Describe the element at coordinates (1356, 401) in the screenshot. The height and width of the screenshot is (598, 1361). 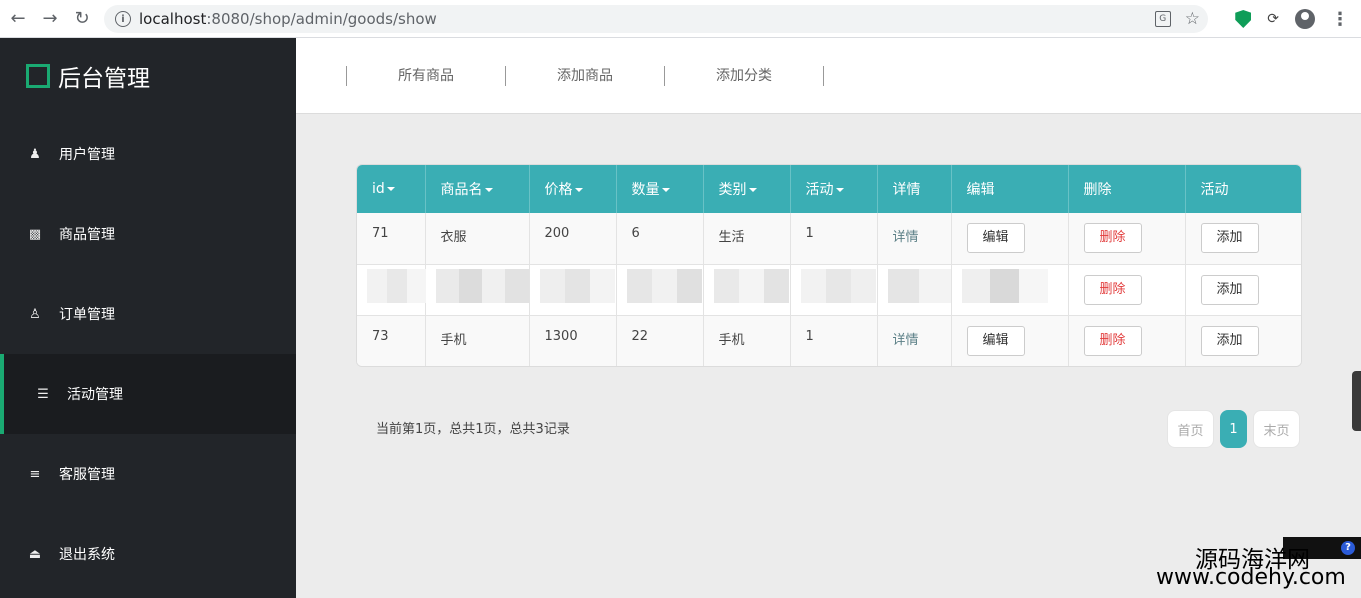
I see `side-scroll-handle` at that location.